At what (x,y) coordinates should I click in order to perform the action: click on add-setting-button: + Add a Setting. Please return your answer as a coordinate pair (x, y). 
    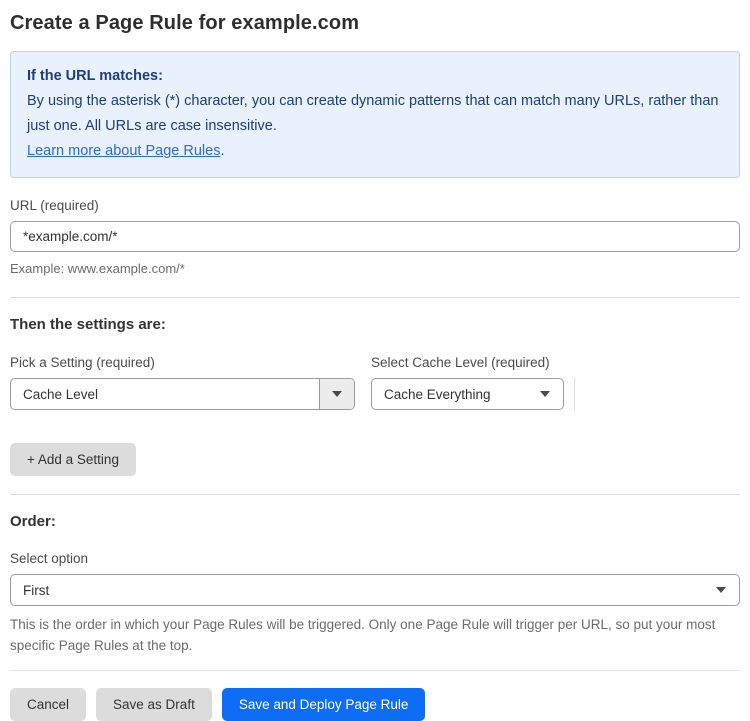
    Looking at the image, I should click on (73, 459).